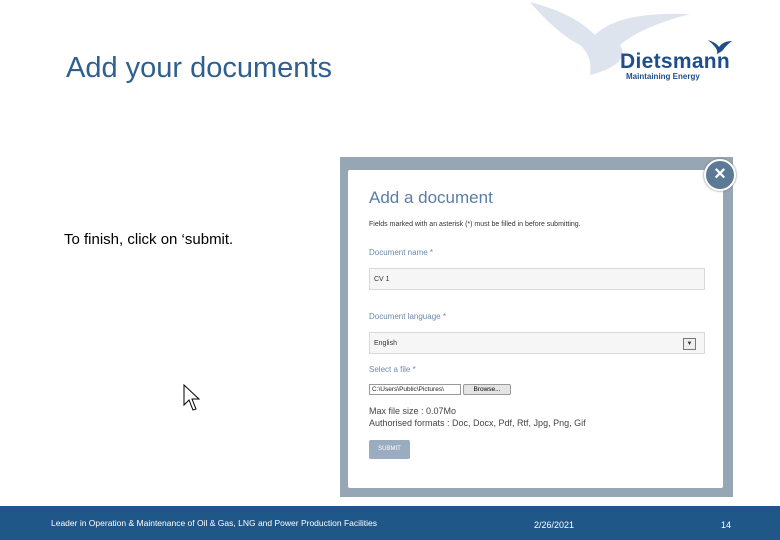  Describe the element at coordinates (720, 175) in the screenshot. I see `close-icon: ×` at that location.